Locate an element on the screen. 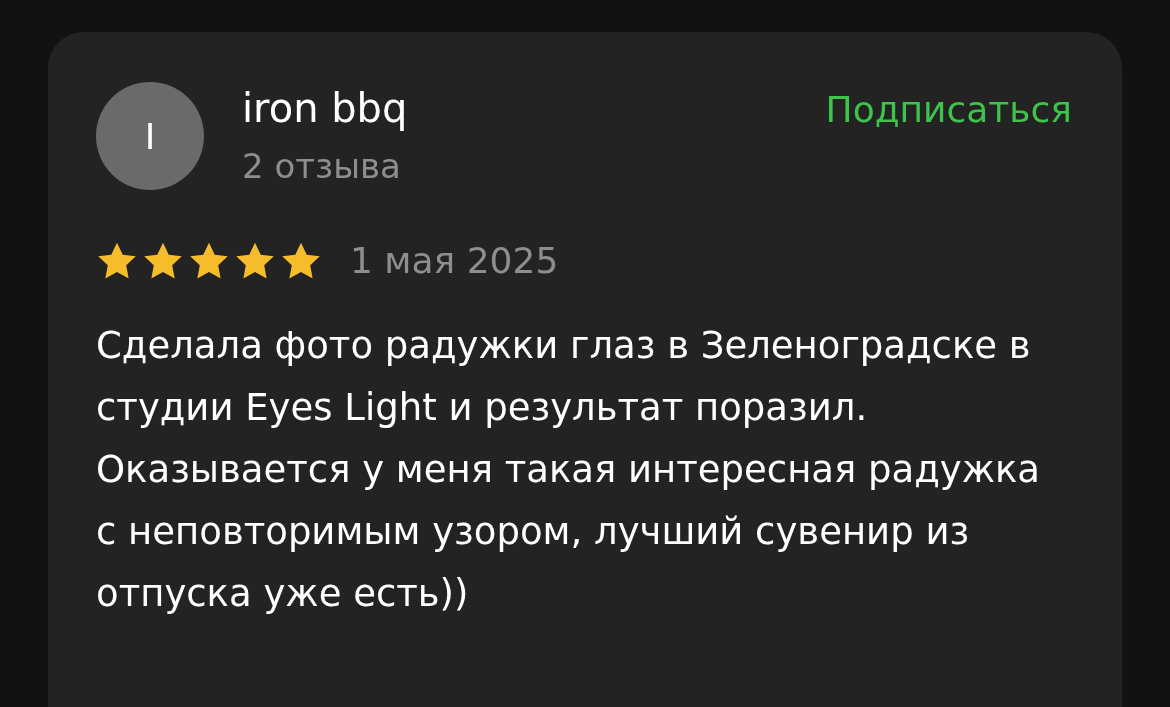  avatar: I is located at coordinates (150, 136).